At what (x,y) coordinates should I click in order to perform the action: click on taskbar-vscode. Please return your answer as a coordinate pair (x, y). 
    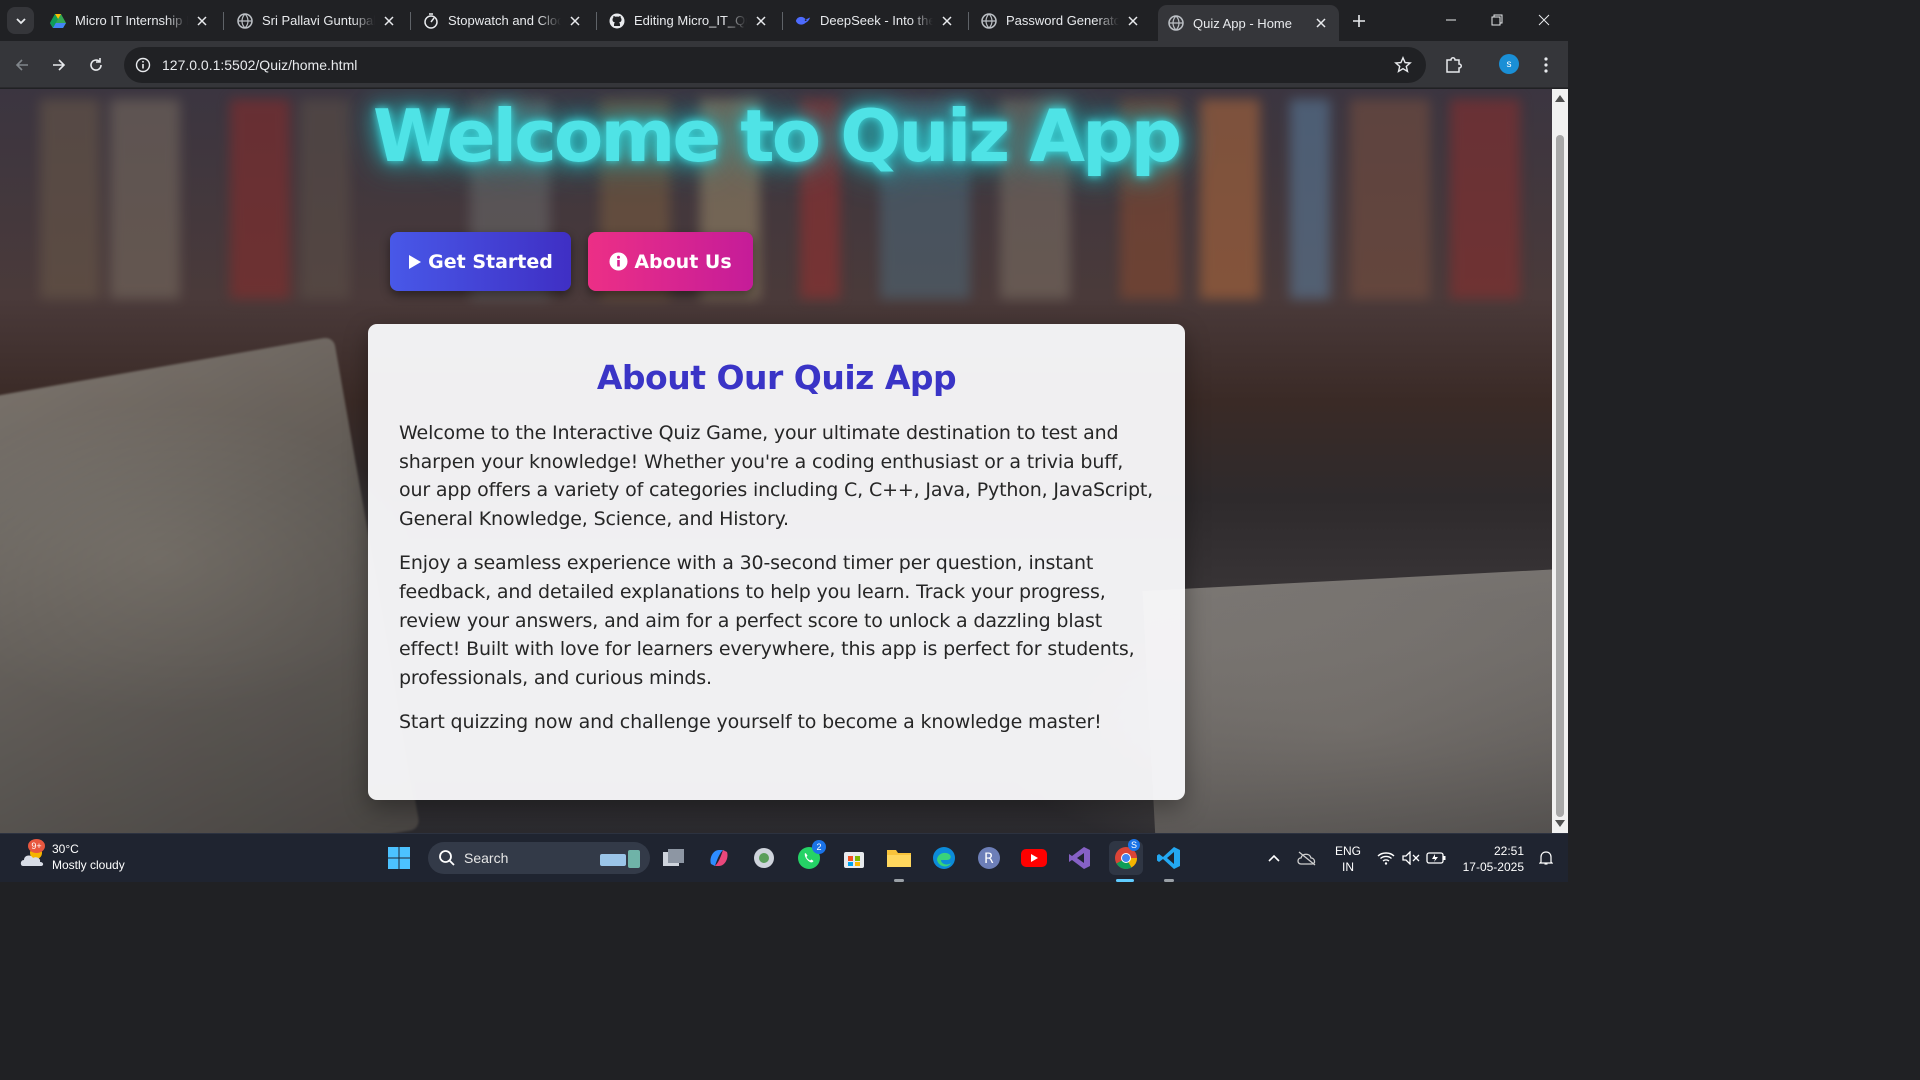
    Looking at the image, I should click on (1169, 858).